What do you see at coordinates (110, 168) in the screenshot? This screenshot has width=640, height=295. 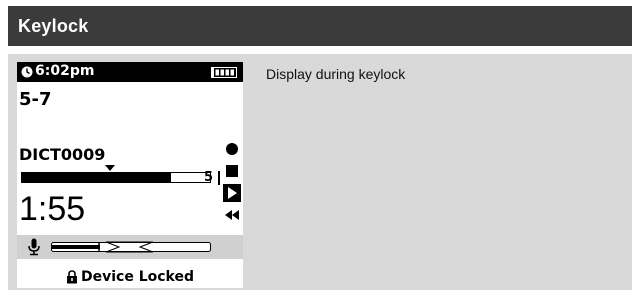 I see `position-marker` at bounding box center [110, 168].